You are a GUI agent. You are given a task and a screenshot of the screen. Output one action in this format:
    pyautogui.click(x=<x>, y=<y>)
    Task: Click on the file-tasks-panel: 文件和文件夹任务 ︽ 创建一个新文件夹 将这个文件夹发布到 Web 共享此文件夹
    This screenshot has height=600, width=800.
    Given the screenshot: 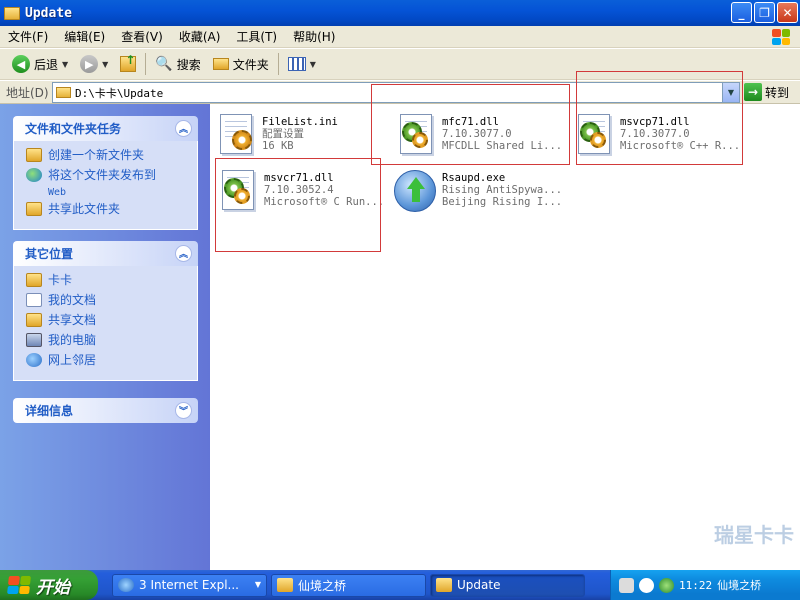 What is the action you would take?
    pyautogui.click(x=105, y=173)
    